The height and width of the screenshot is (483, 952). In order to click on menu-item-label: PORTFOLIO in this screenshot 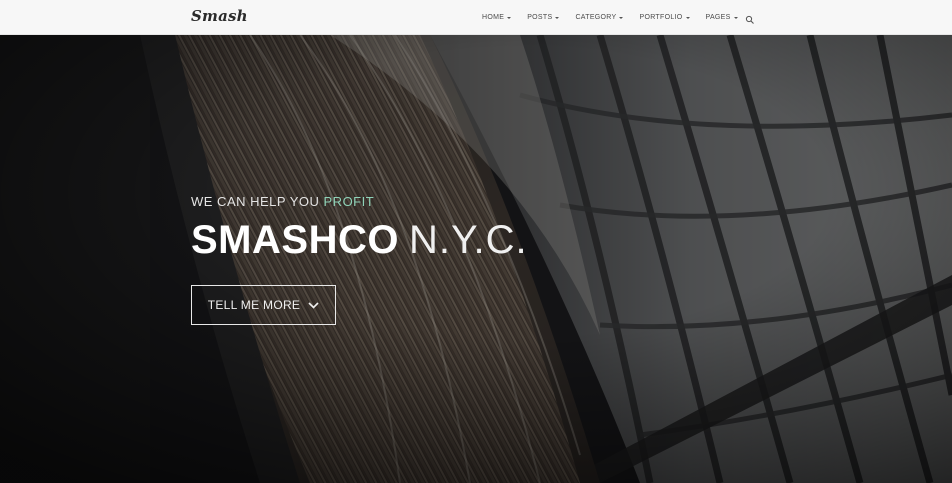, I will do `click(661, 17)`.